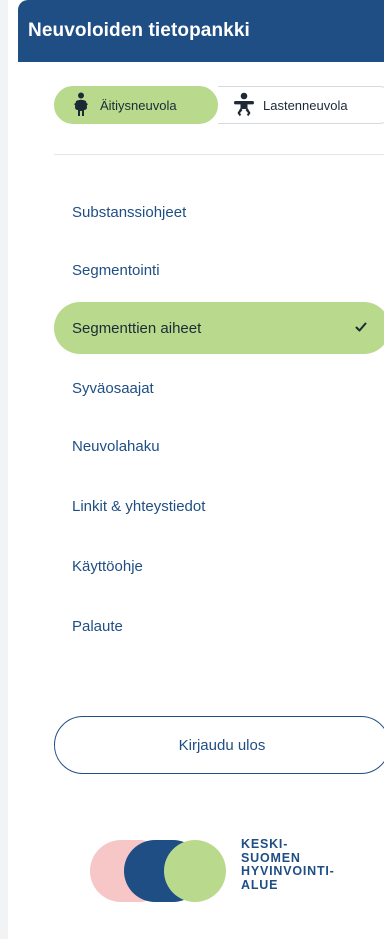  Describe the element at coordinates (116, 446) in the screenshot. I see `nav-item-label: Neuvolahaku` at that location.